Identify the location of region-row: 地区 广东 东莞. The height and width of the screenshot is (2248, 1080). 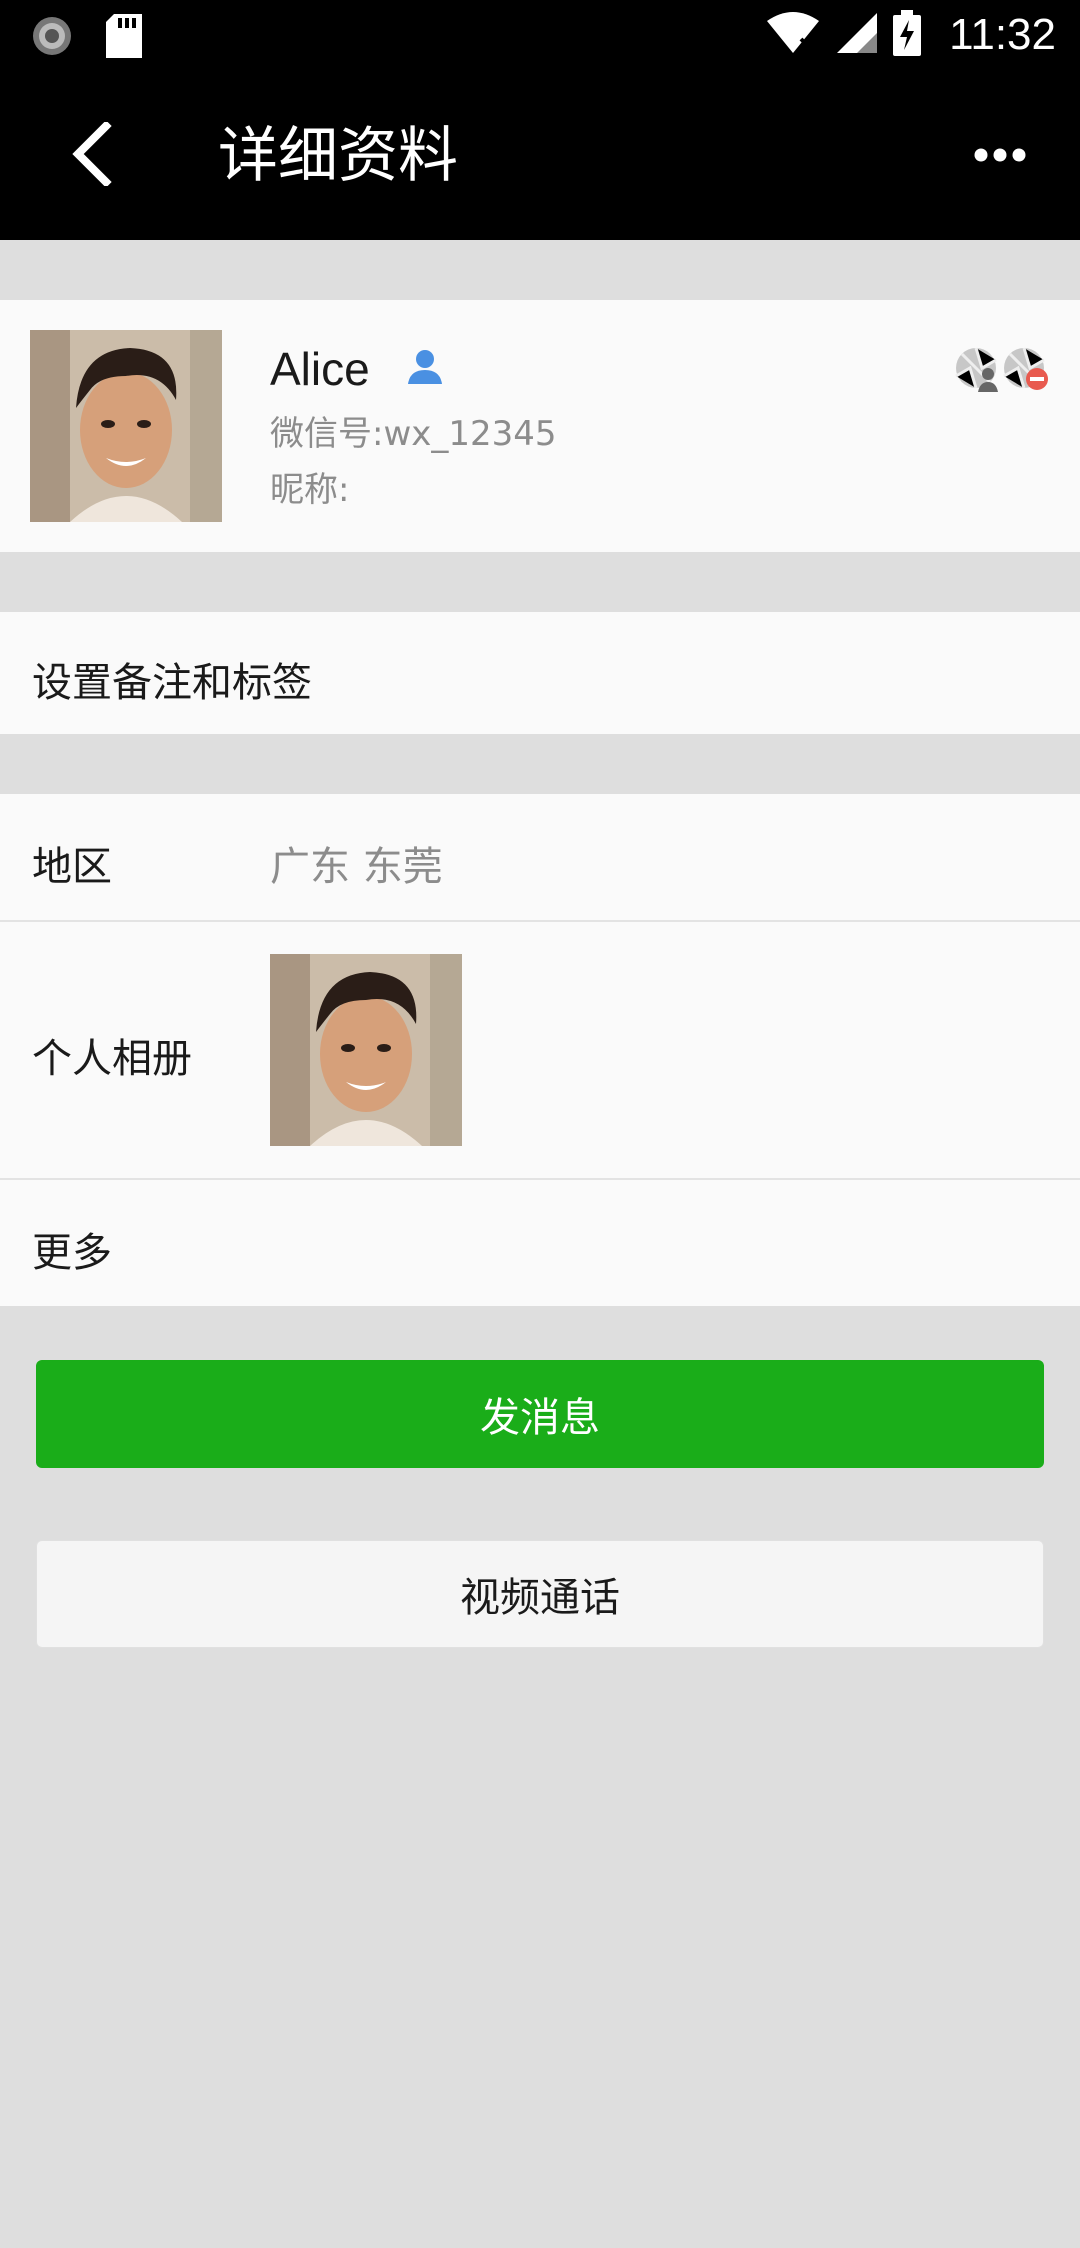
(540, 857).